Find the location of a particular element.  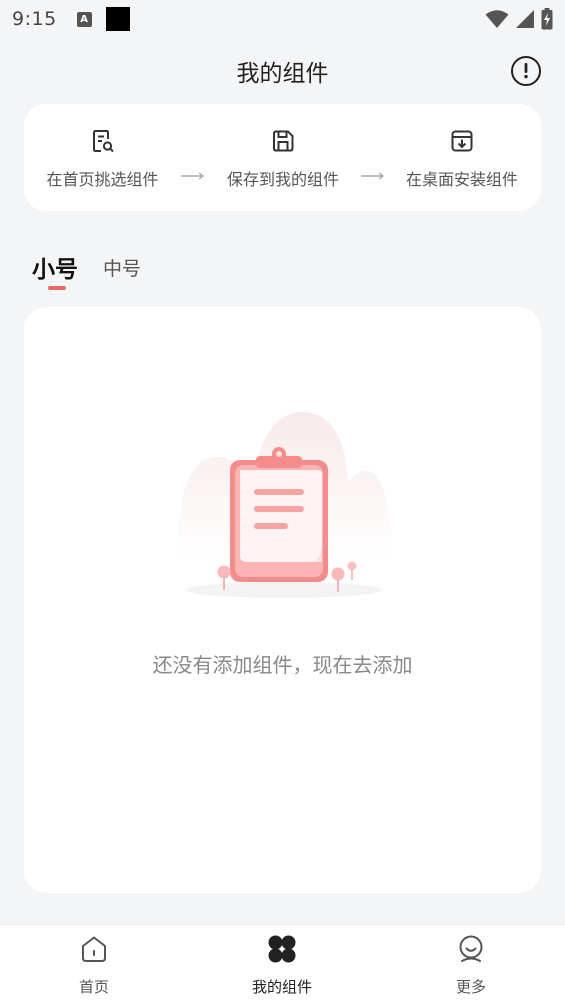

cellular-signal-icon is located at coordinates (525, 19).